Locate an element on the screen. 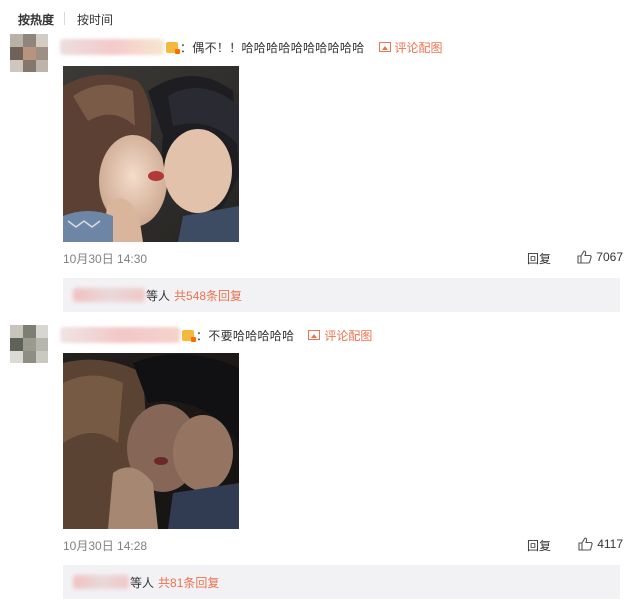 Image resolution: width=640 pixels, height=601 pixels. reply-total-link: 共81条回复 is located at coordinates (188, 582).